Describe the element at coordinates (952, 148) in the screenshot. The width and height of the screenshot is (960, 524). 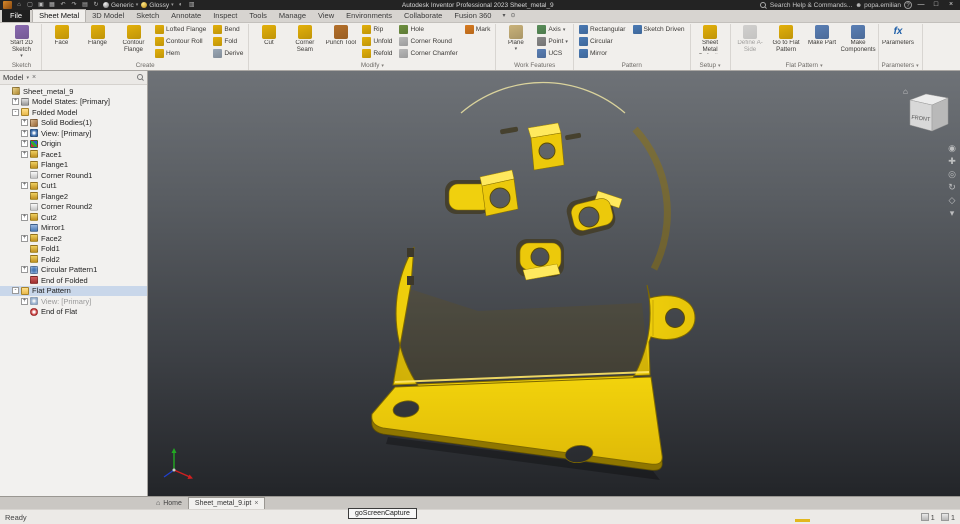
I see `navigation-wheel-icon: ◉` at that location.